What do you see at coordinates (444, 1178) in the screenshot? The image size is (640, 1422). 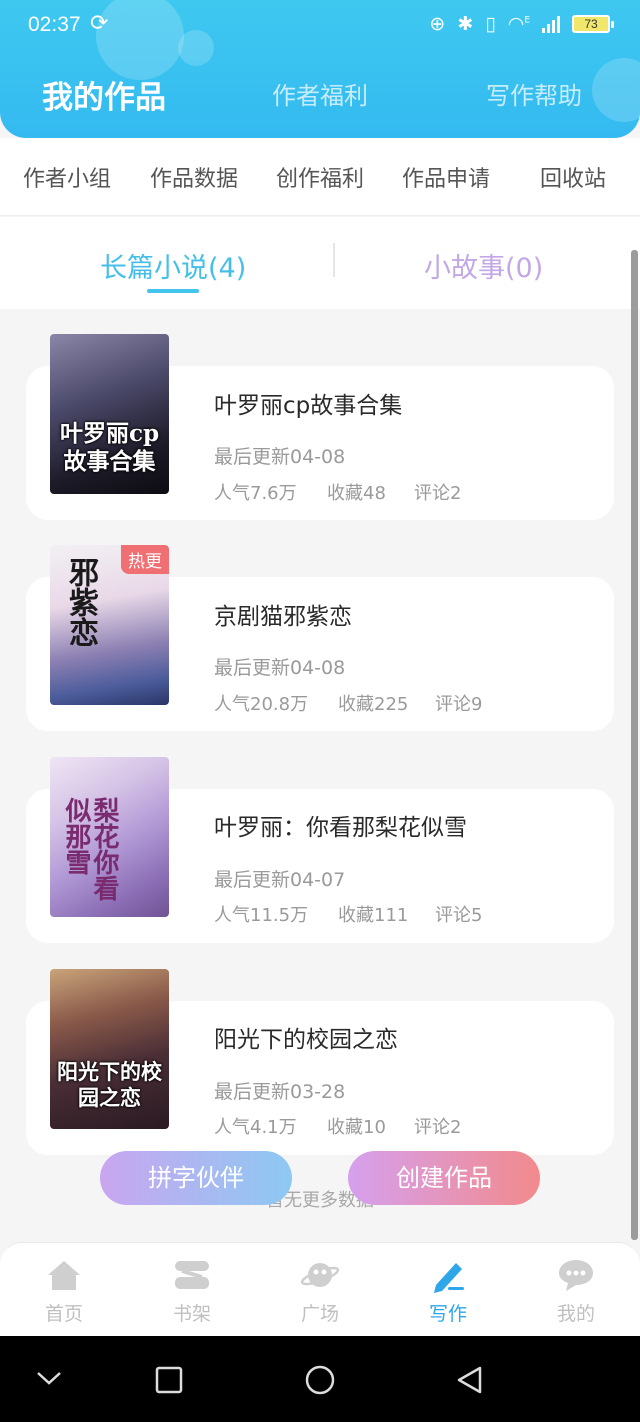 I see `create-work-button: 创建作品` at bounding box center [444, 1178].